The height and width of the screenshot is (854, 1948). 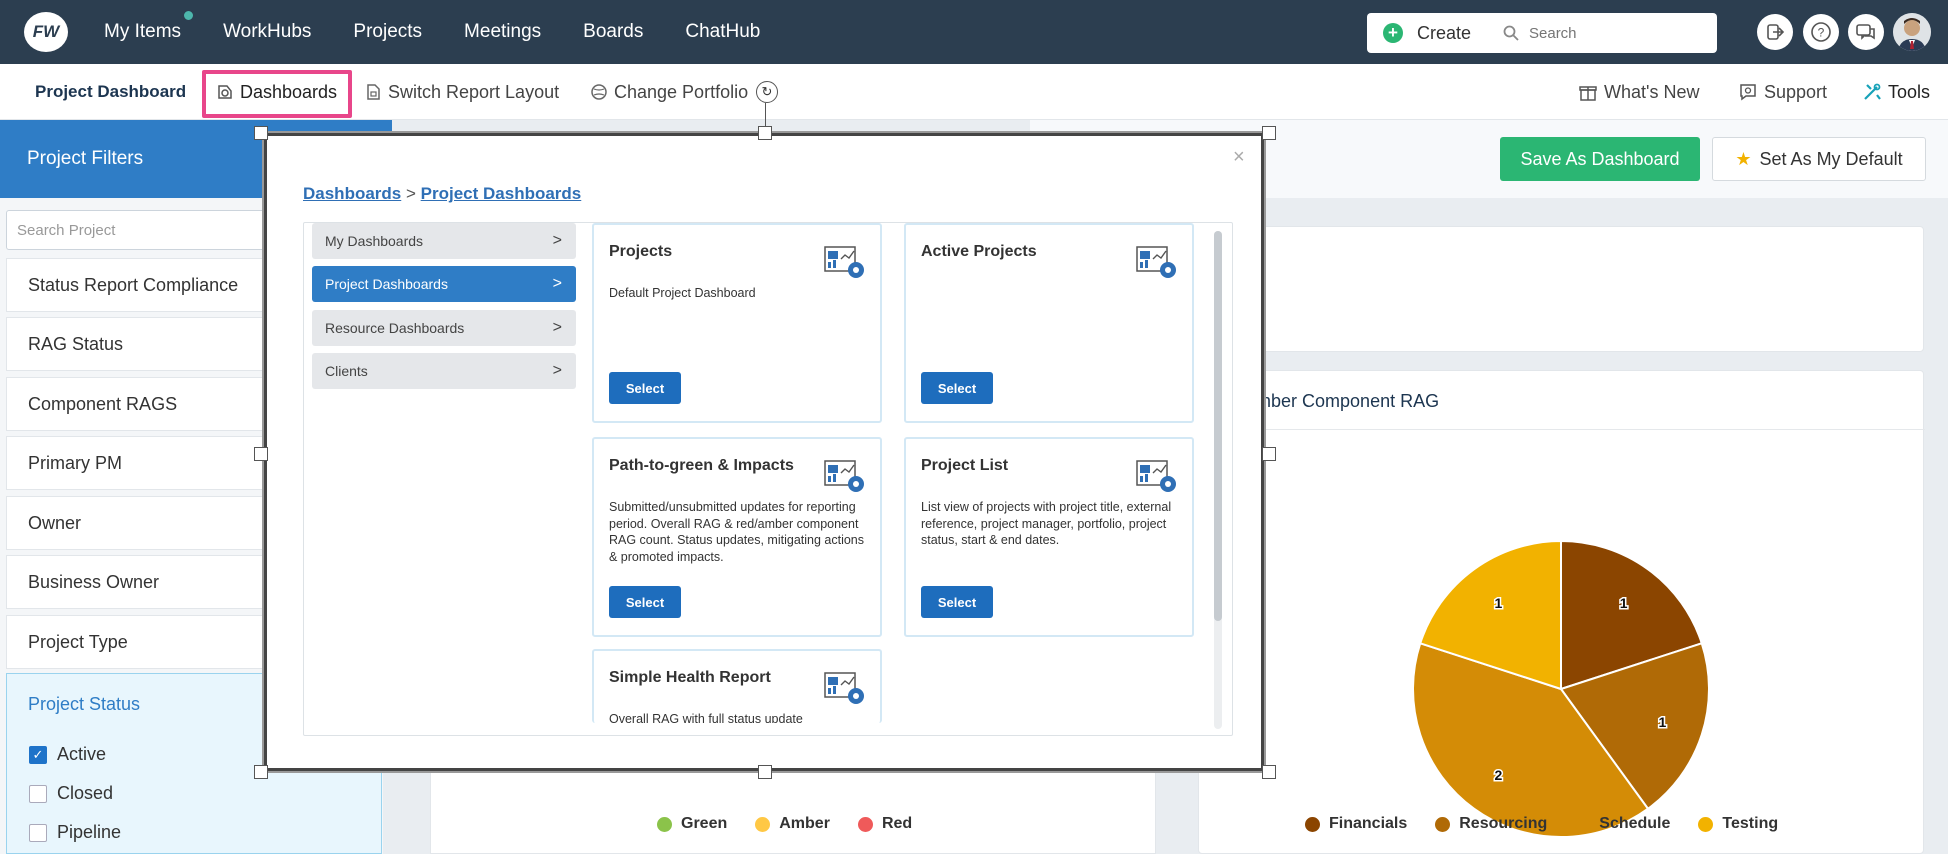 I want to click on legend-item-resourcing: Resourcing, so click(x=1491, y=824).